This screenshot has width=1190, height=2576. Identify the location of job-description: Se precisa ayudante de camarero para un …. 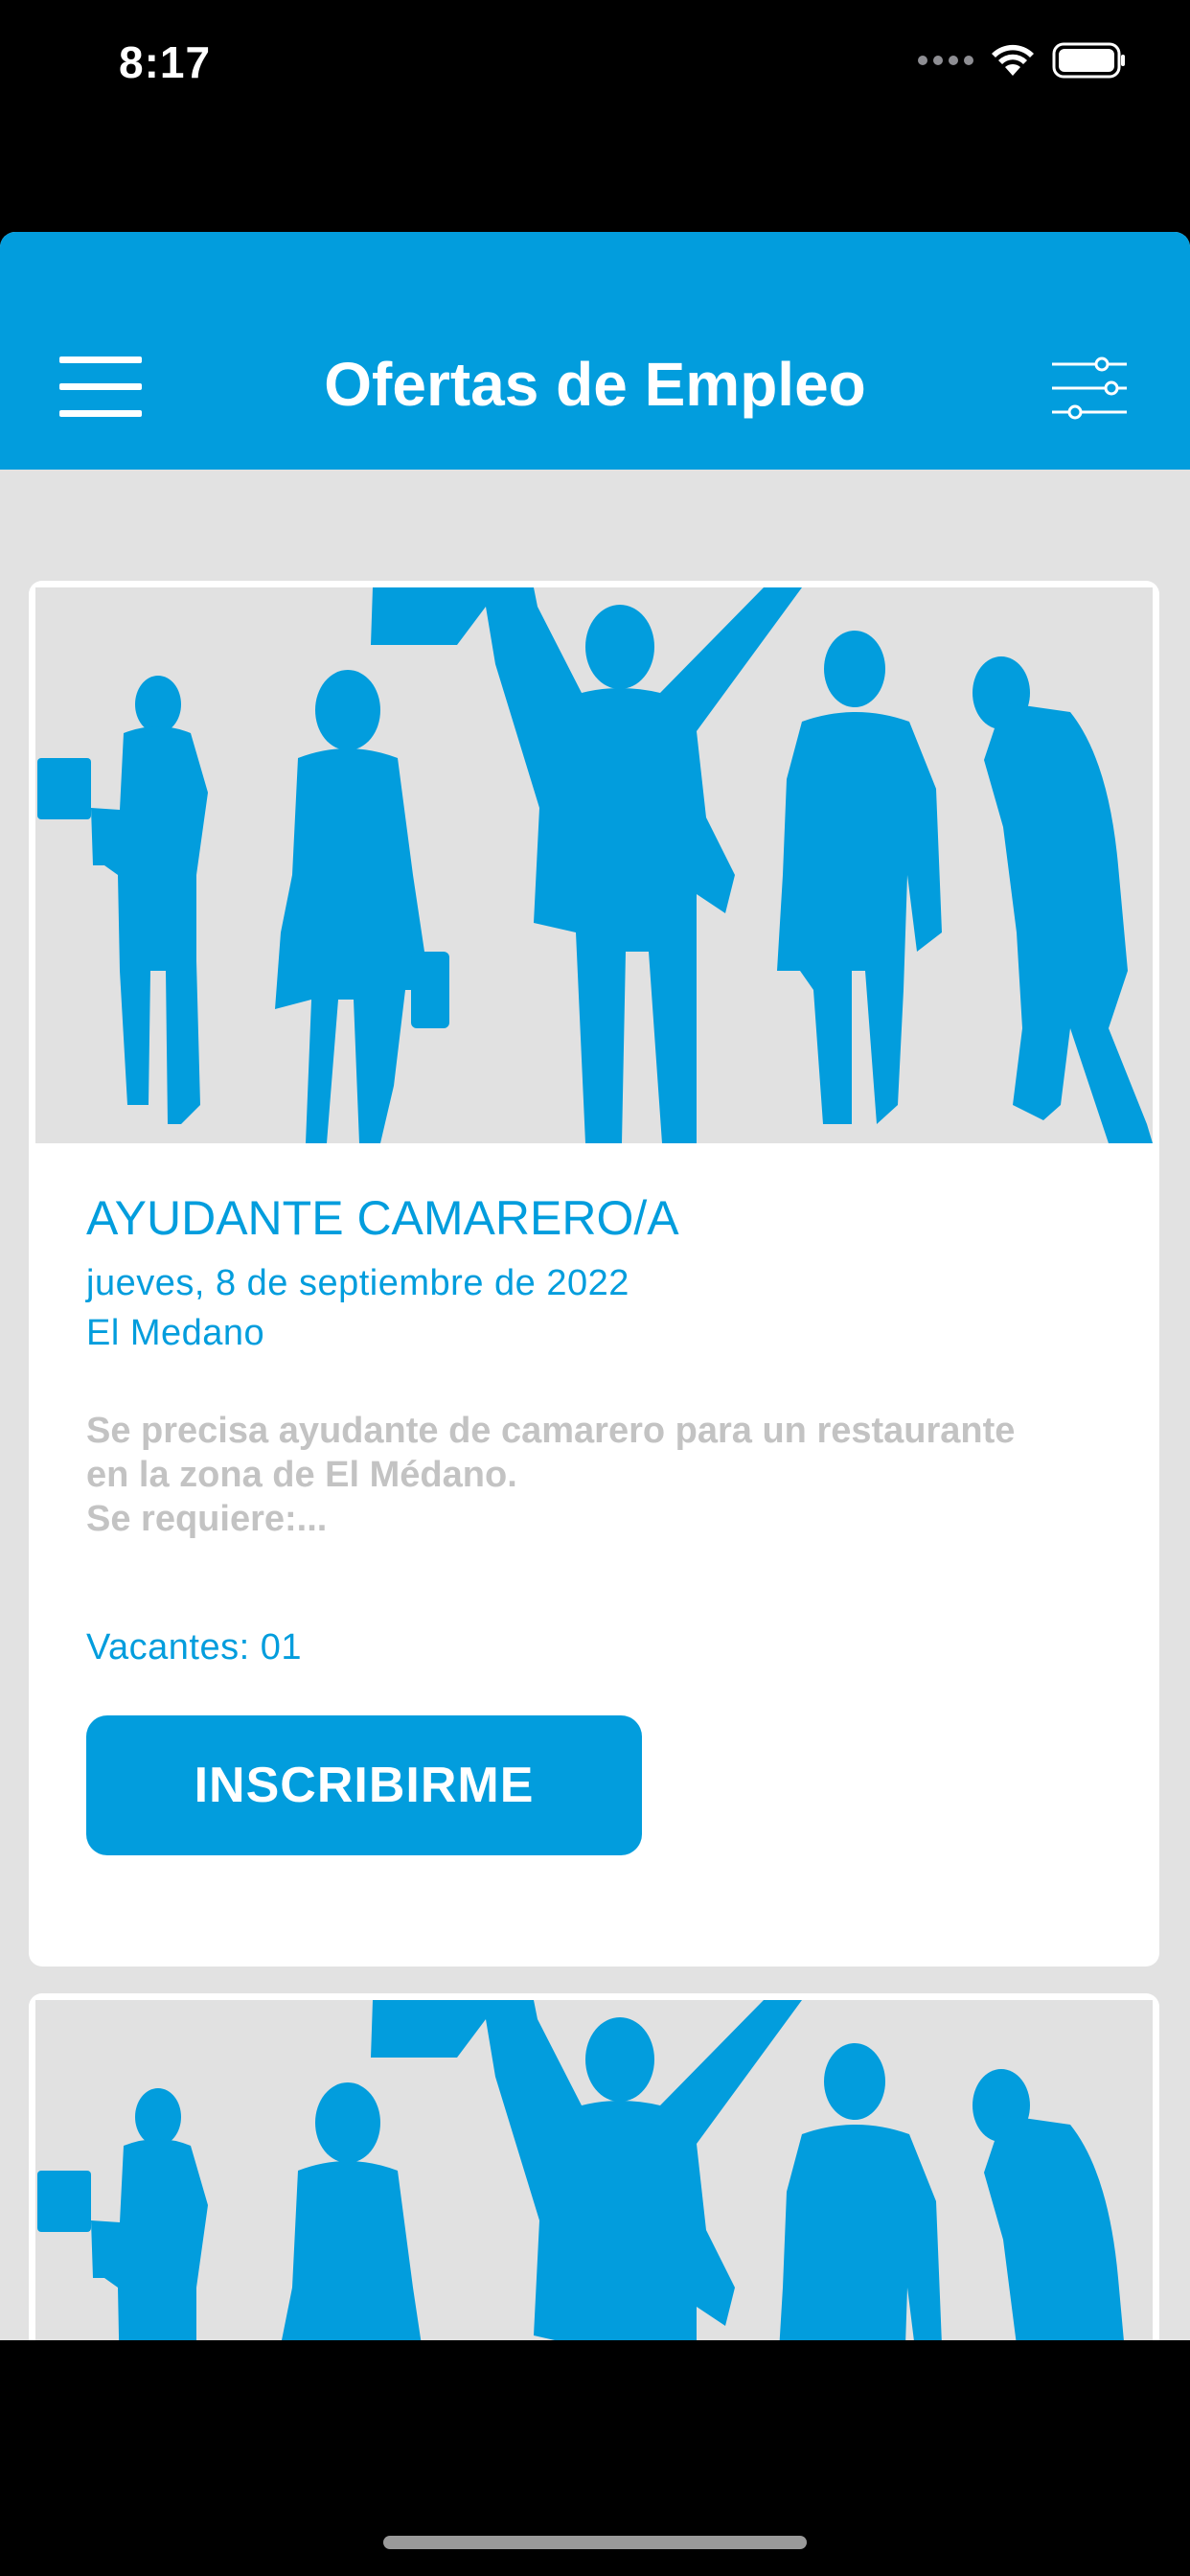
(551, 1475).